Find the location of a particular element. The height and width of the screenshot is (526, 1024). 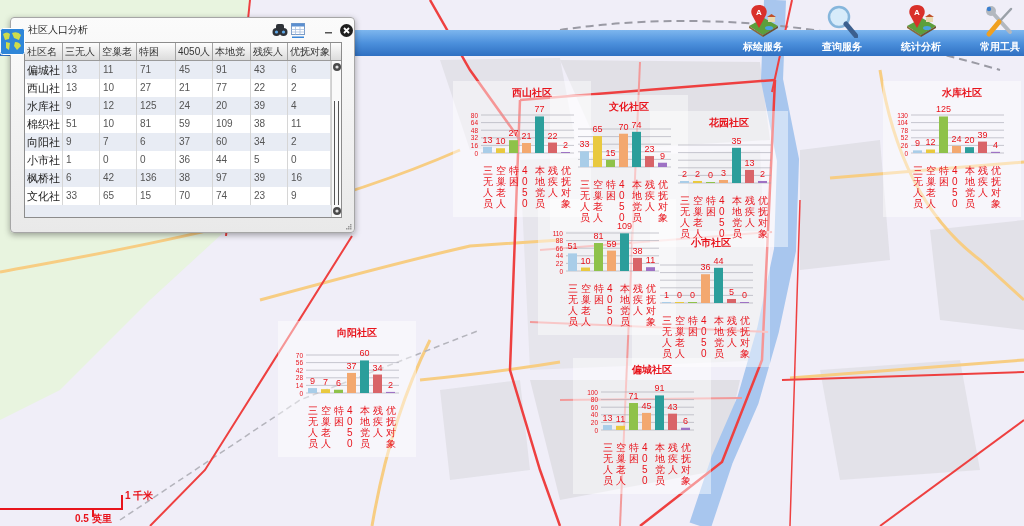

scroll-thumb is located at coordinates (336, 153).